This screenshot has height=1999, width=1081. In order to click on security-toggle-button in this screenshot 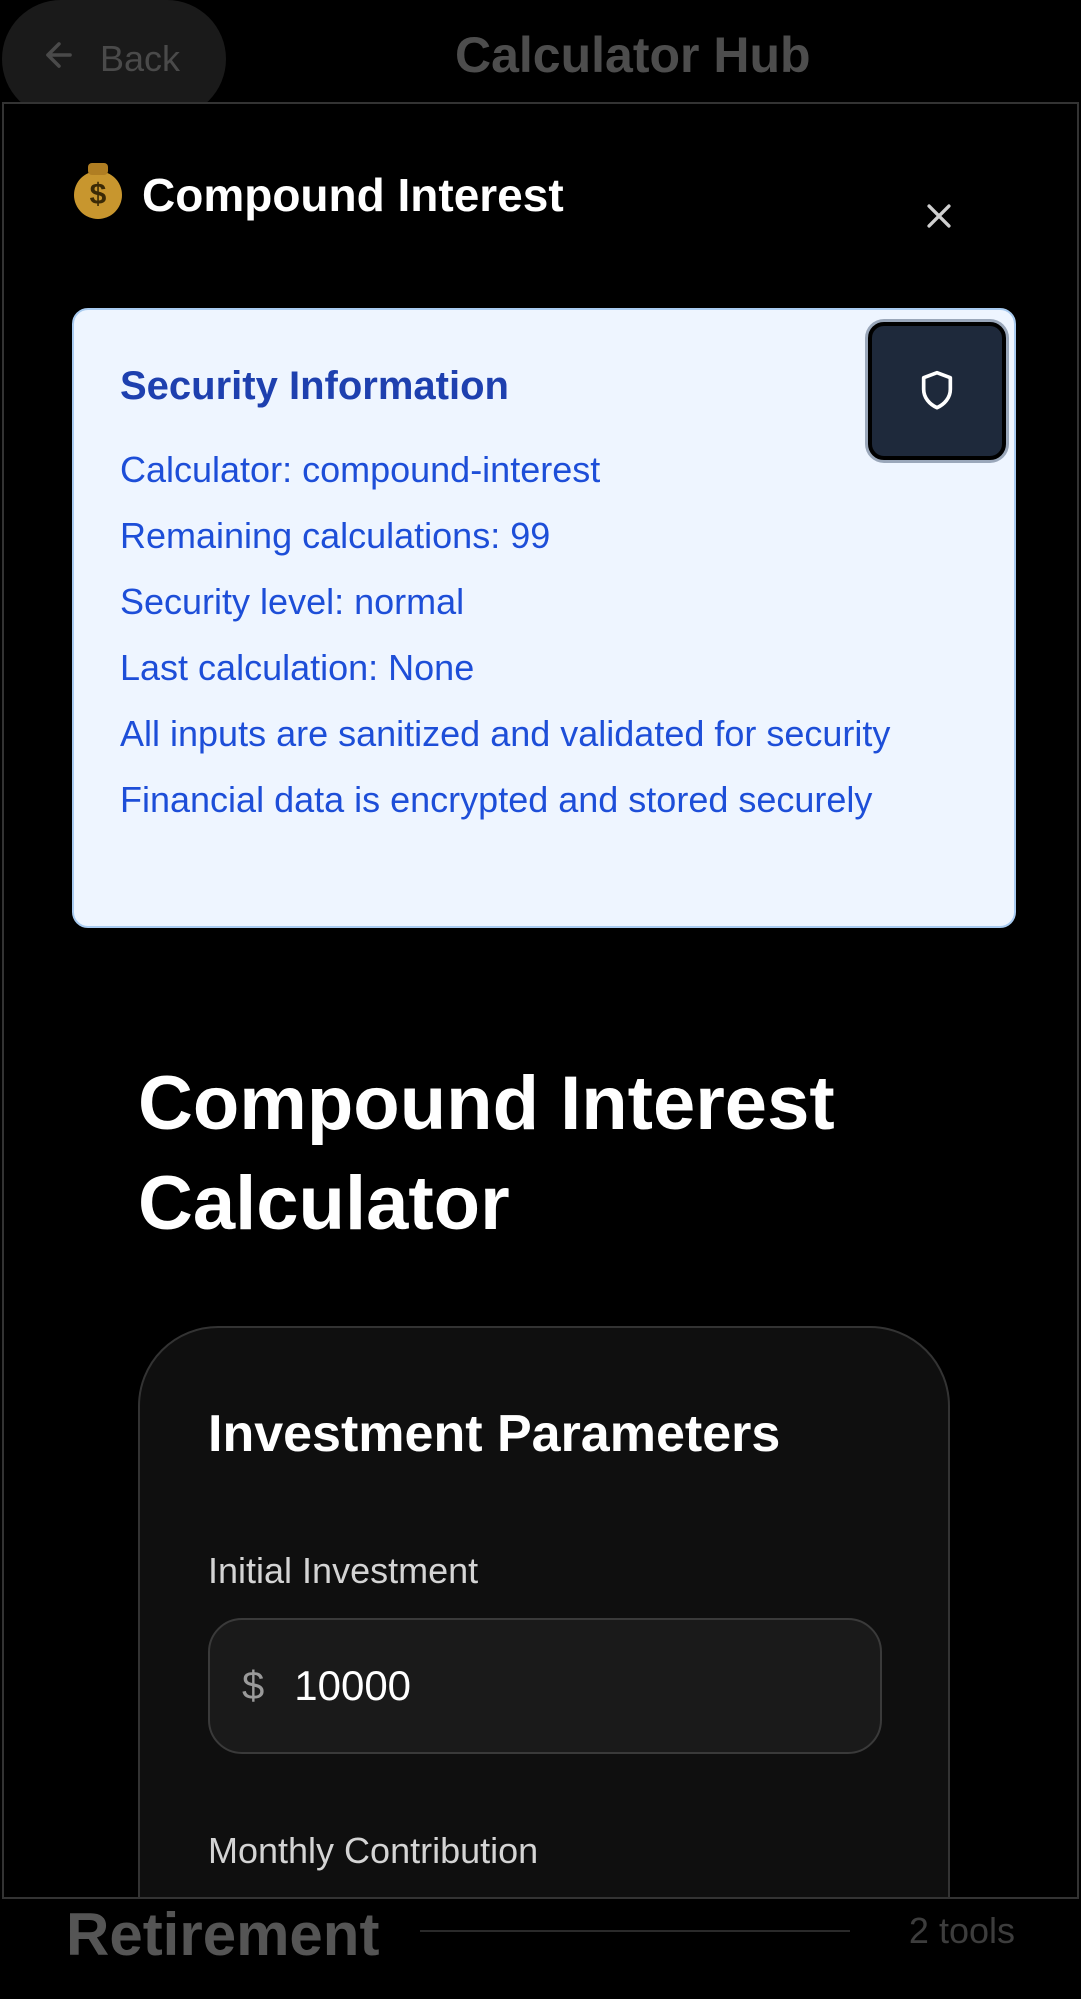, I will do `click(937, 391)`.